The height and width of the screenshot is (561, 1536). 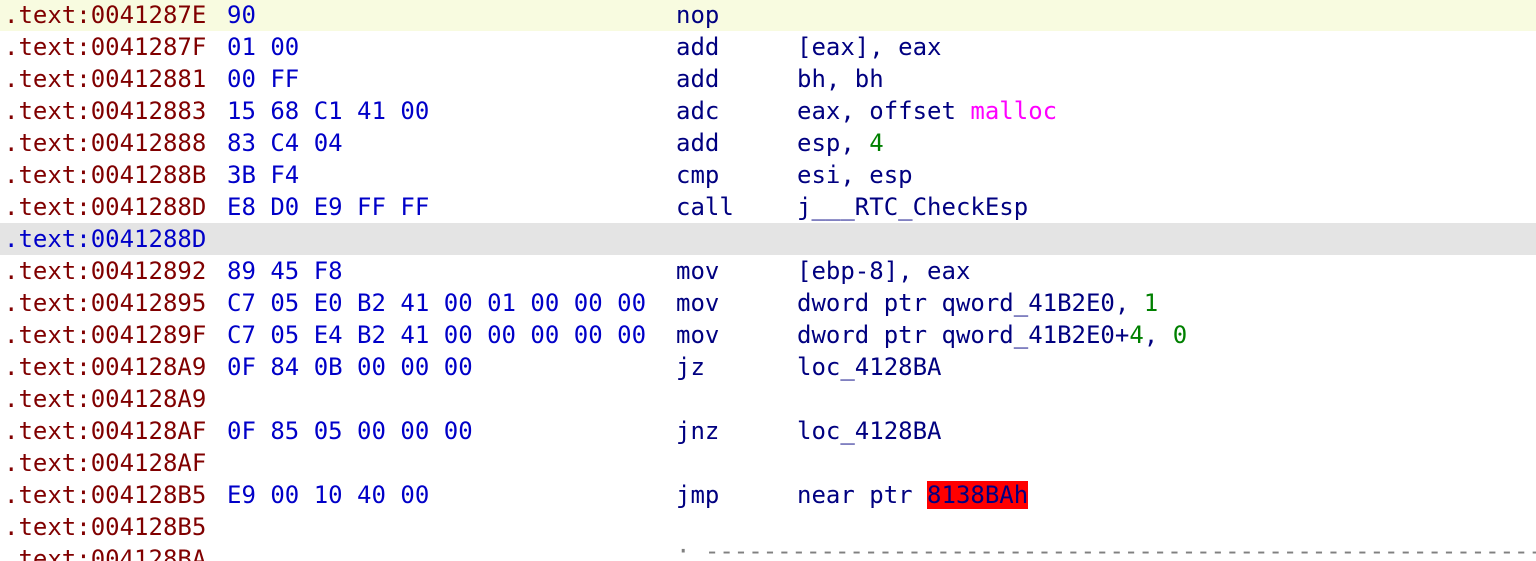 I want to click on operands: esp, 4, so click(x=840, y=143).